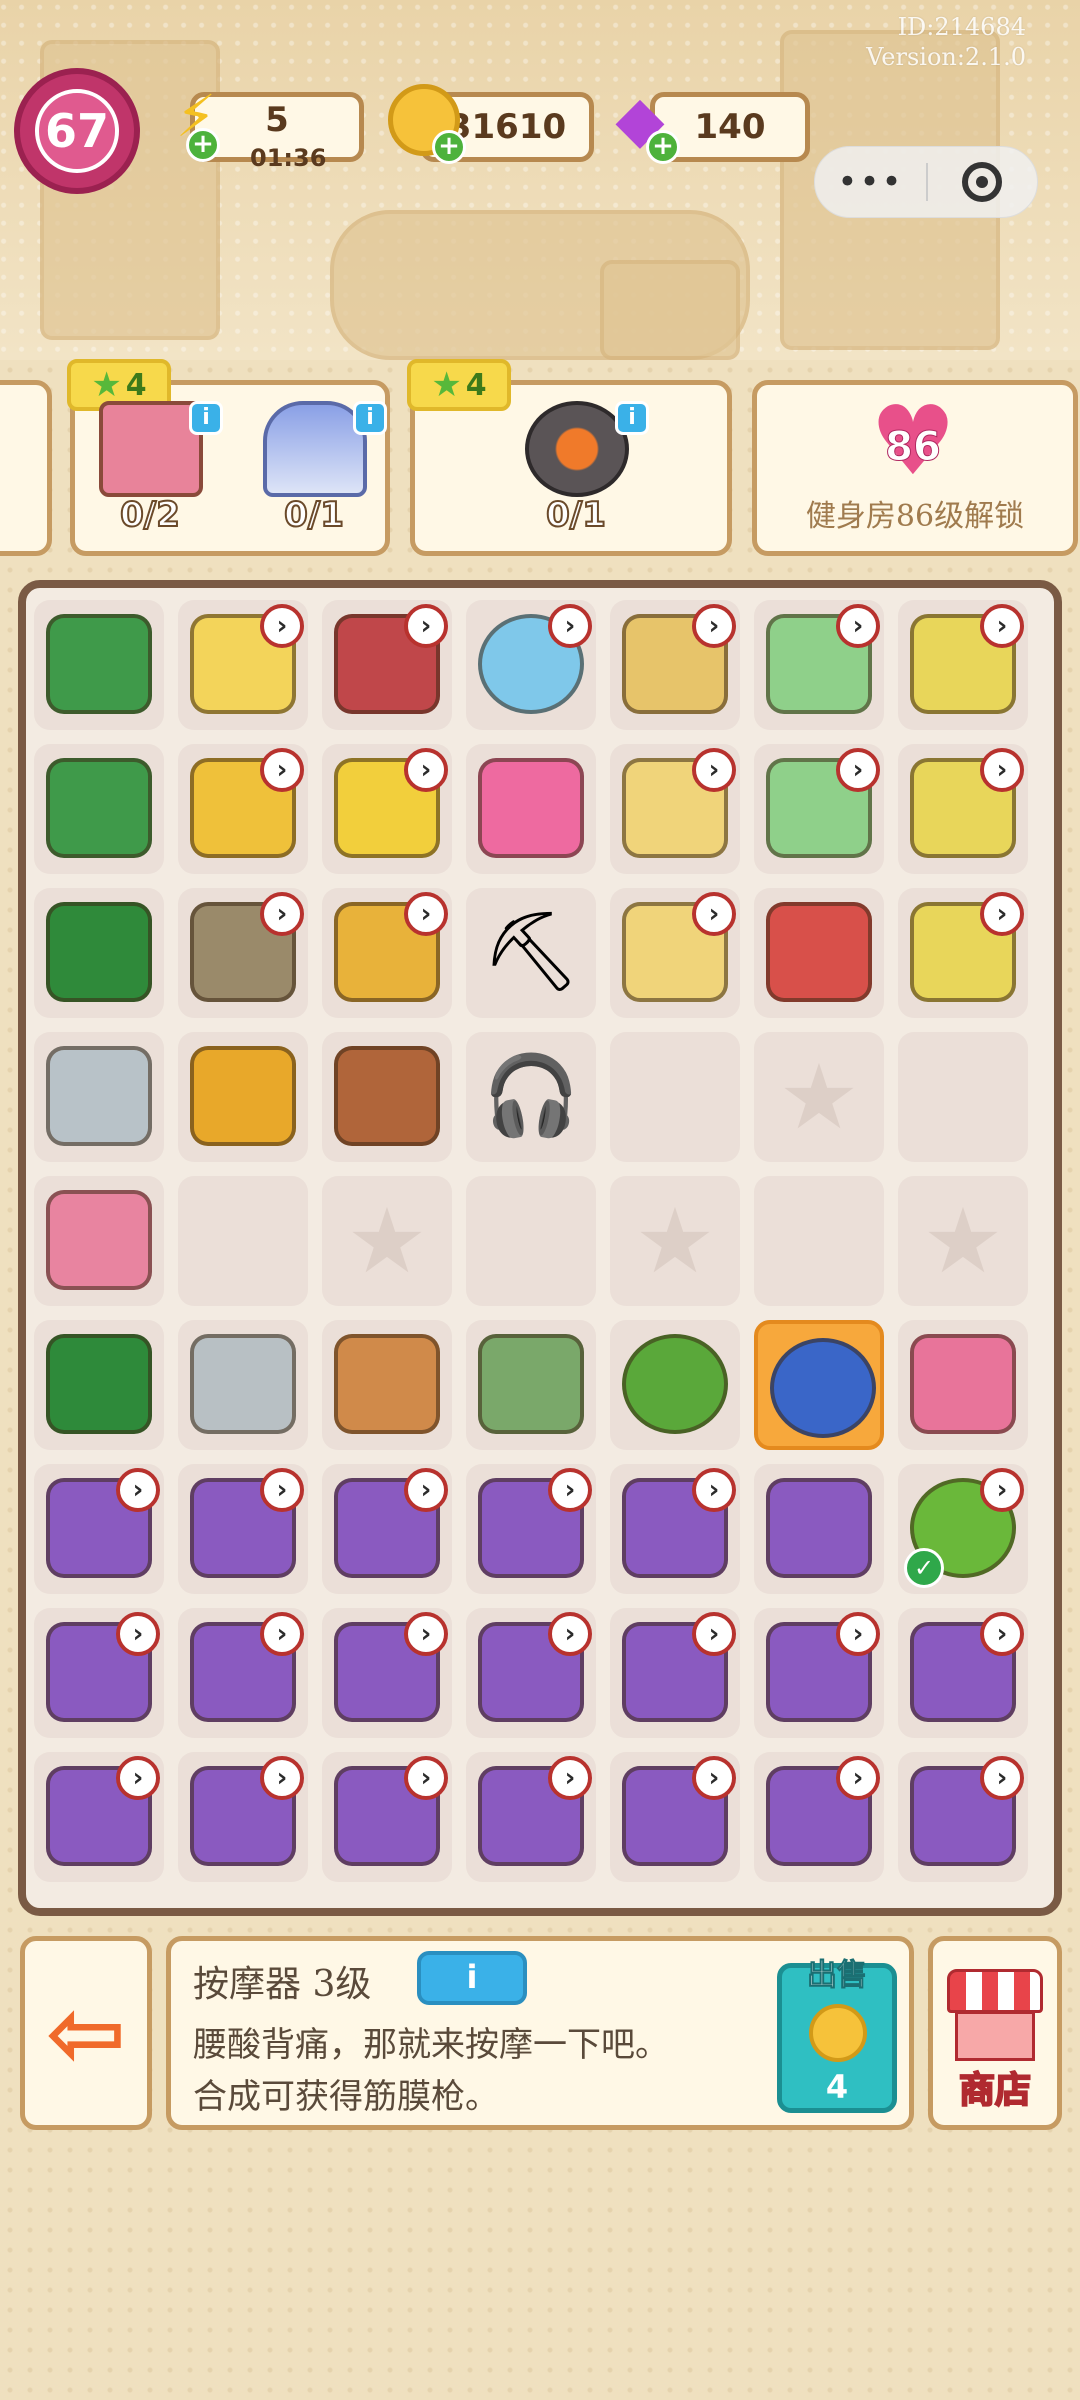 The height and width of the screenshot is (2400, 1080). I want to click on hand-grip-icon, so click(99, 1096).